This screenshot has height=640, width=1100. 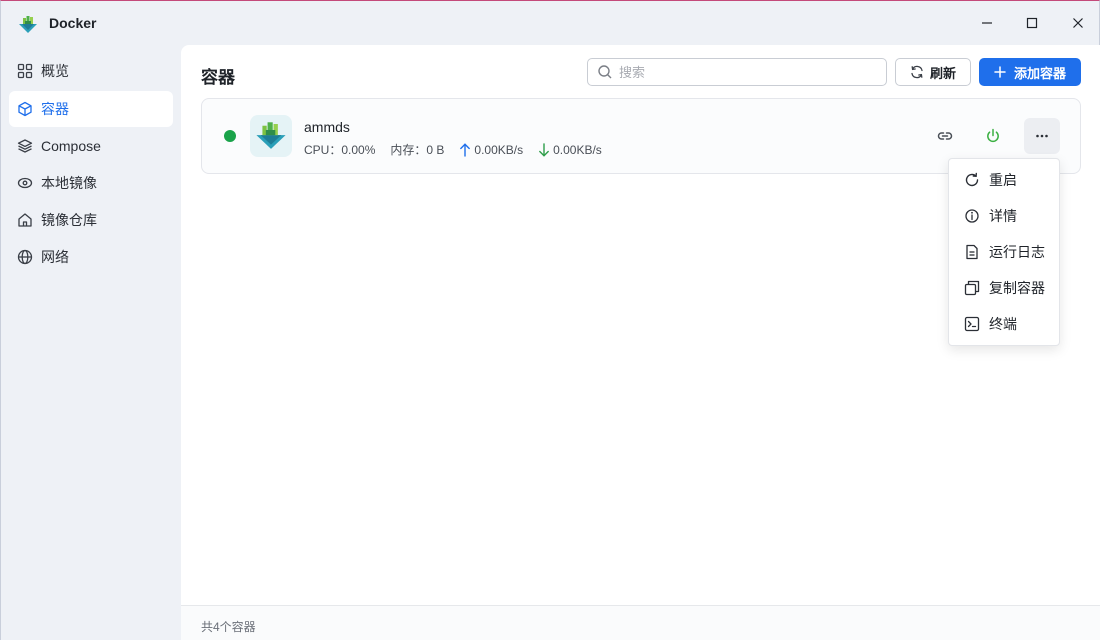 I want to click on search-input, so click(x=744, y=72).